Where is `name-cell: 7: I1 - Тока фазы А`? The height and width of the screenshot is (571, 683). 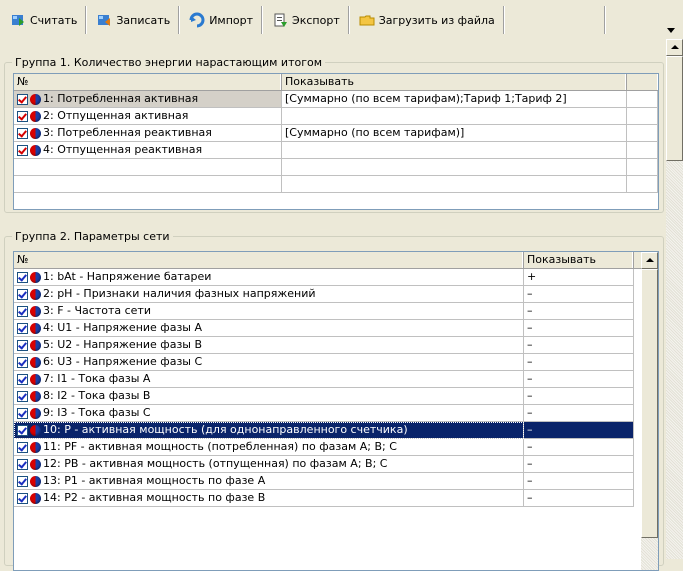 name-cell: 7: I1 - Тока фазы А is located at coordinates (269, 379).